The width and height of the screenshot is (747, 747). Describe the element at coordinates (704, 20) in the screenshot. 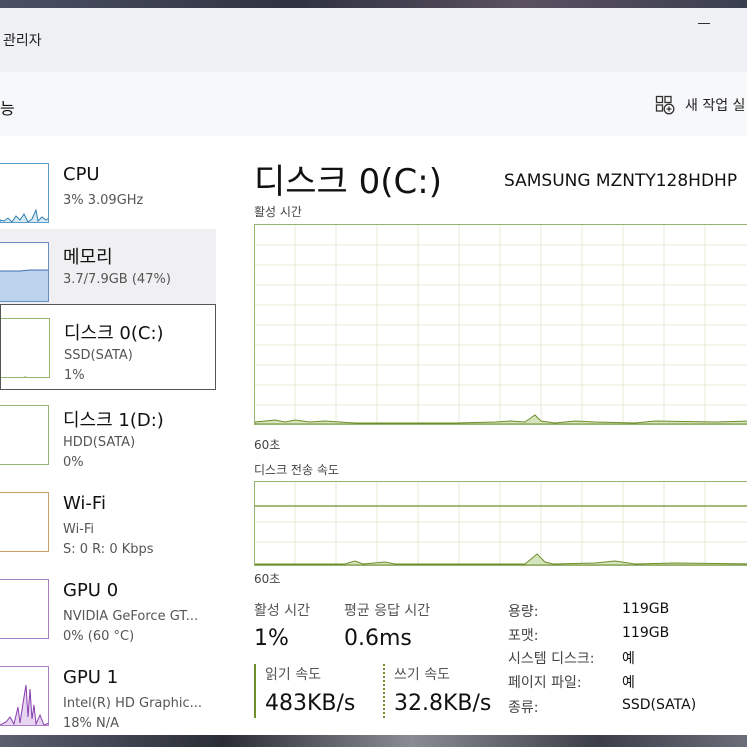

I see `minimize-button` at that location.